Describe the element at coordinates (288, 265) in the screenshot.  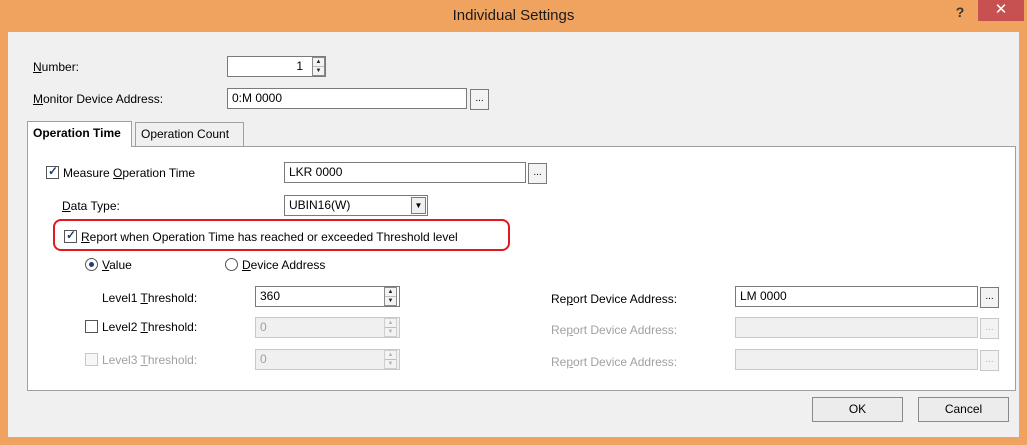
I see `device-radio-text: evice Address` at that location.